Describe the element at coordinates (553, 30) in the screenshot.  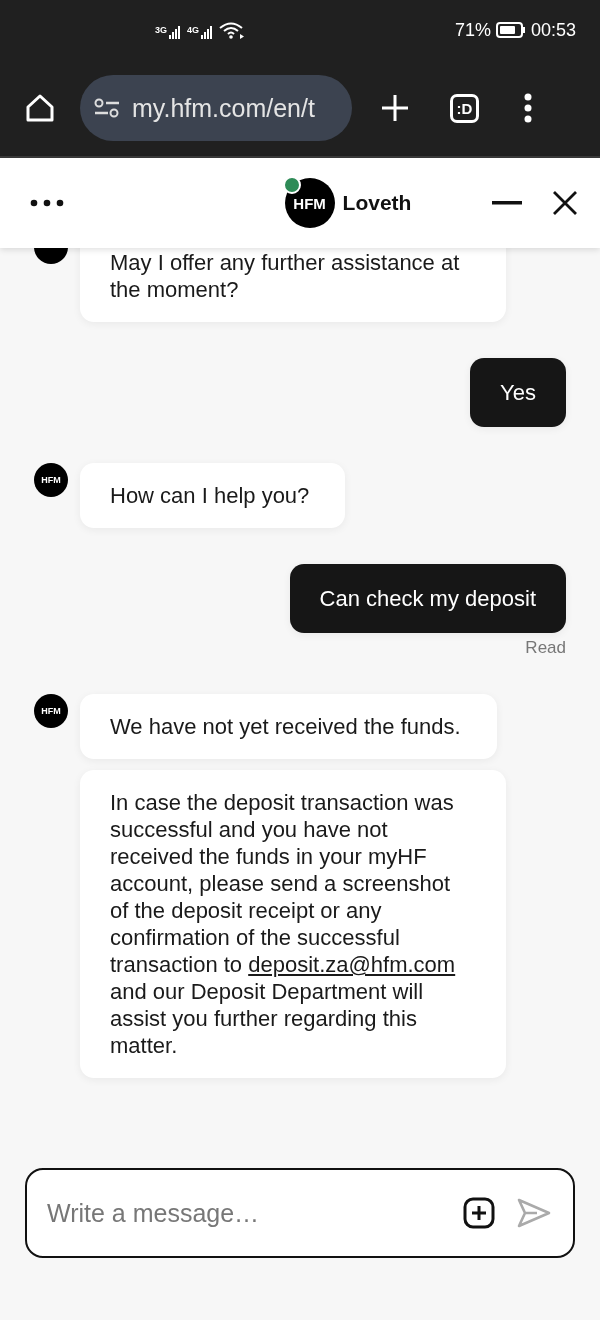
I see `clock-time: 00:53` at that location.